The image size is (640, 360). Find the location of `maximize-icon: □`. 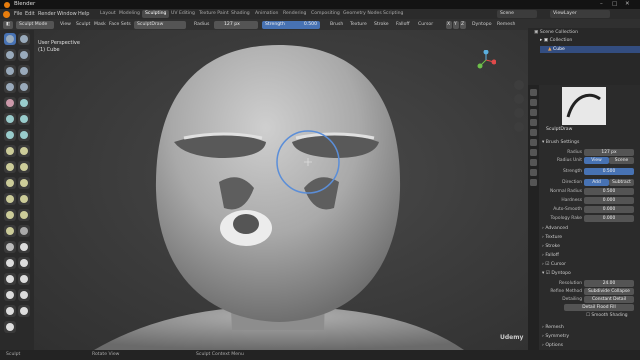

maximize-icon: □ is located at coordinates (614, 4).